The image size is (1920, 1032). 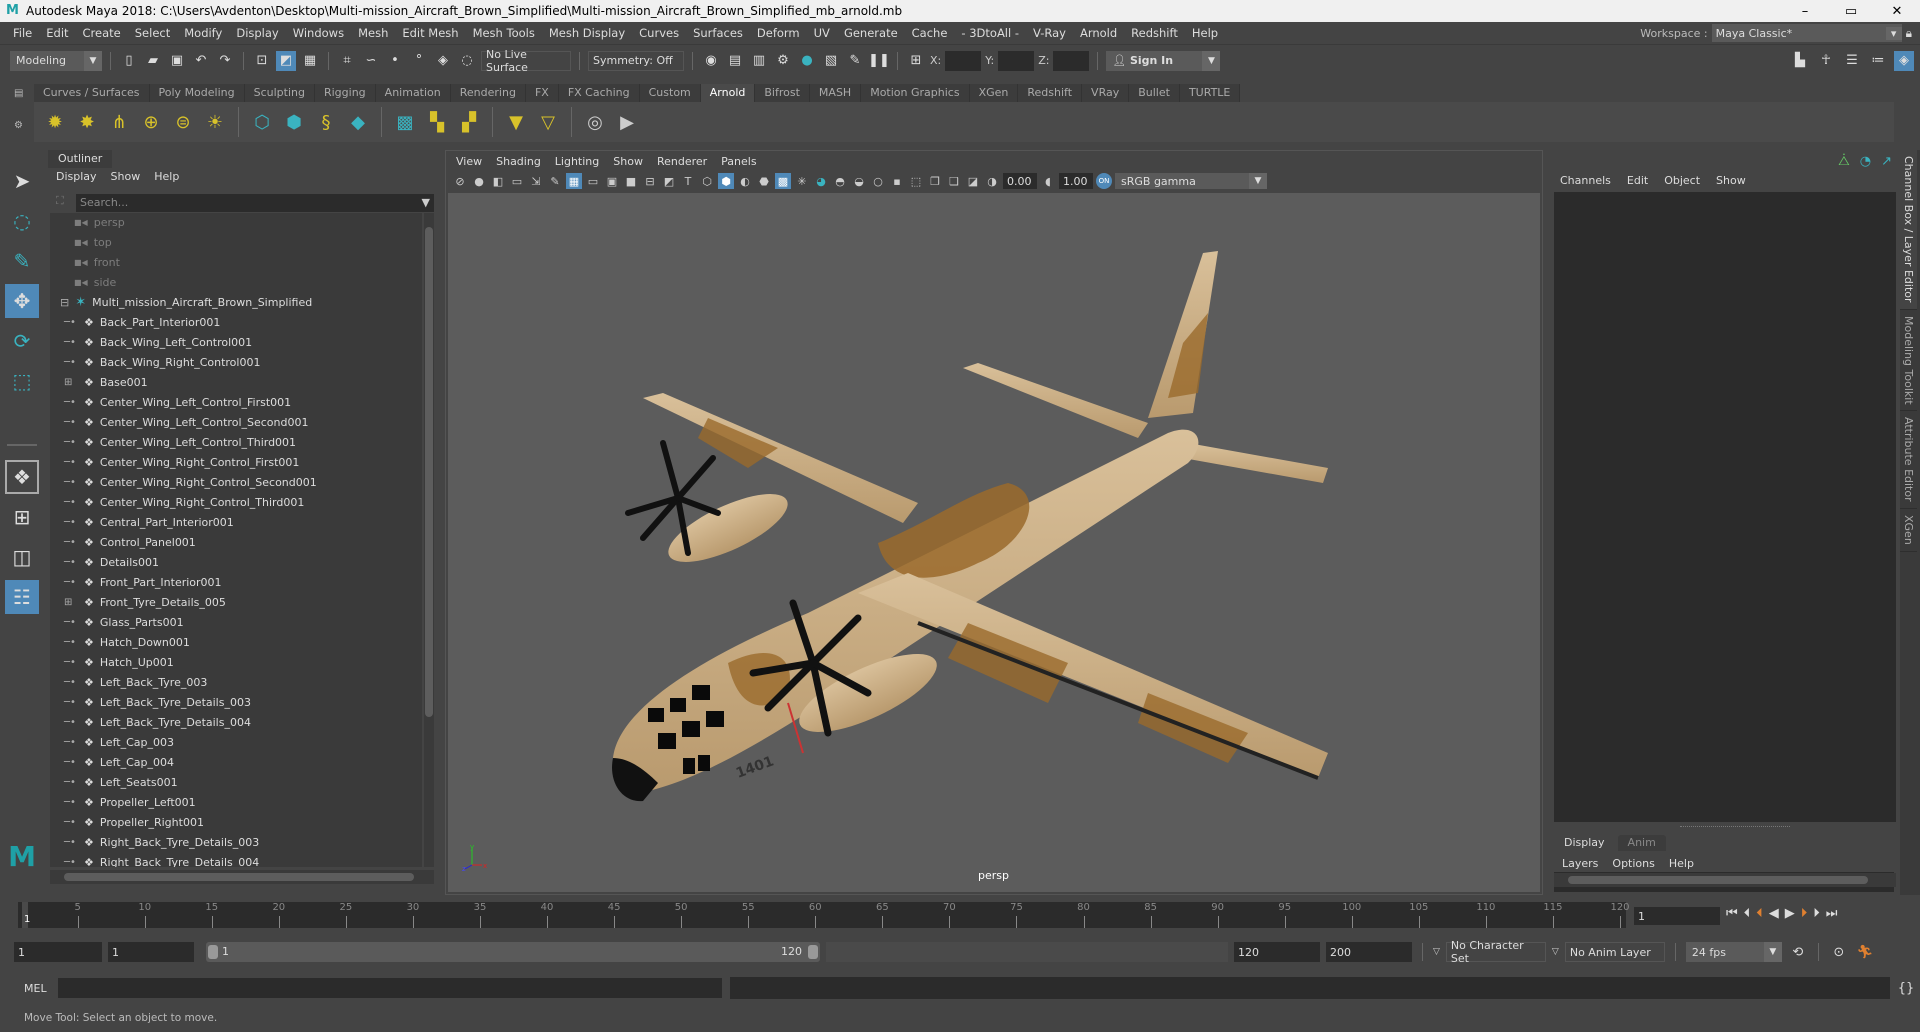 What do you see at coordinates (236, 383) in the screenshot?
I see `outliner-item-mesh: ⊞ ❖ Base001` at bounding box center [236, 383].